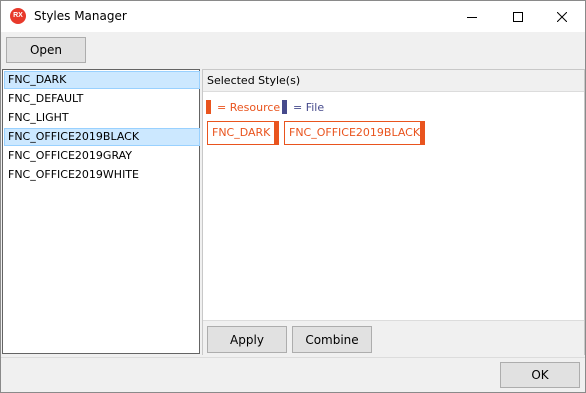 This screenshot has width=586, height=393. Describe the element at coordinates (284, 107) in the screenshot. I see `file-legend-swatch` at that location.